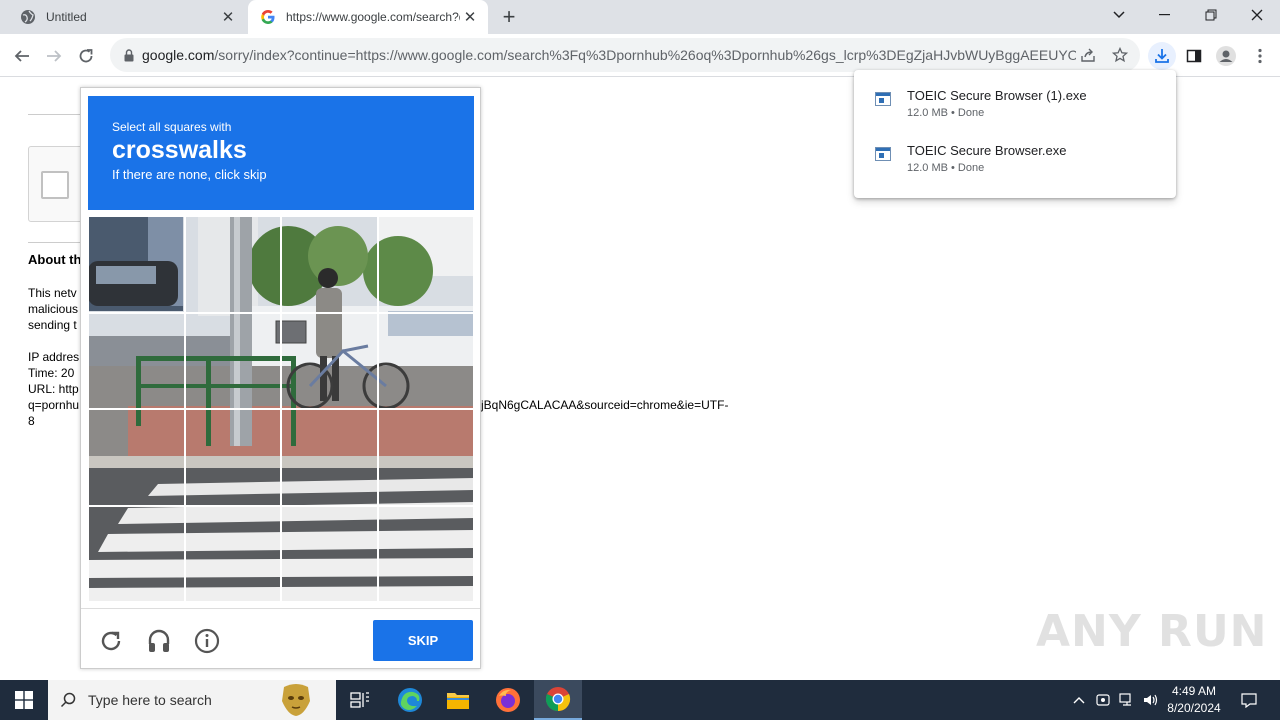 The image size is (1280, 722). Describe the element at coordinates (1127, 700) in the screenshot. I see `network-icon` at that location.